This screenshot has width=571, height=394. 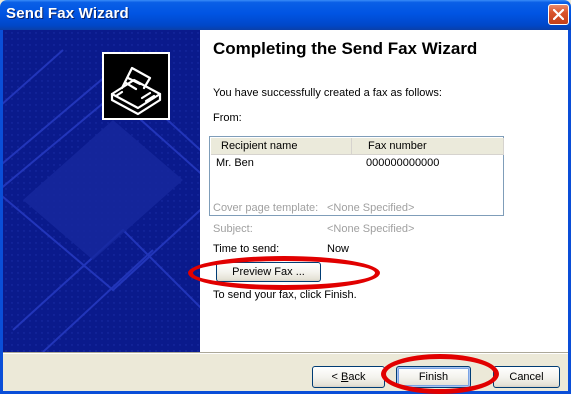 What do you see at coordinates (285, 15) in the screenshot?
I see `title-bar: Send Fax Wizard` at bounding box center [285, 15].